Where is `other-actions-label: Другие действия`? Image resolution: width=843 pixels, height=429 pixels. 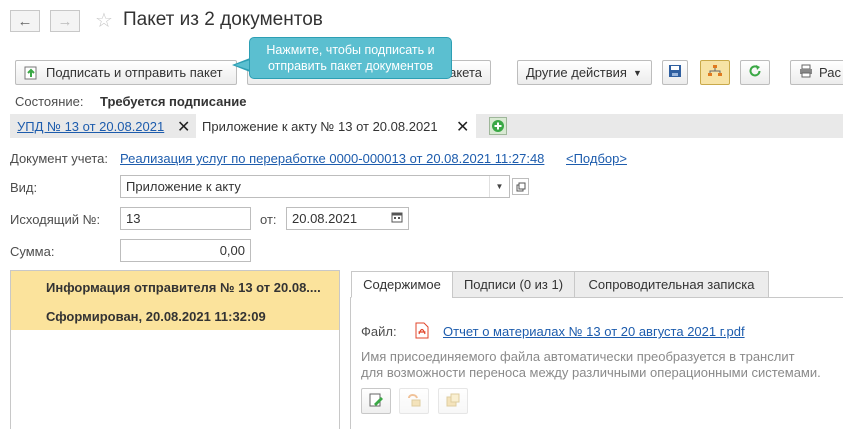 other-actions-label: Другие действия is located at coordinates (576, 72).